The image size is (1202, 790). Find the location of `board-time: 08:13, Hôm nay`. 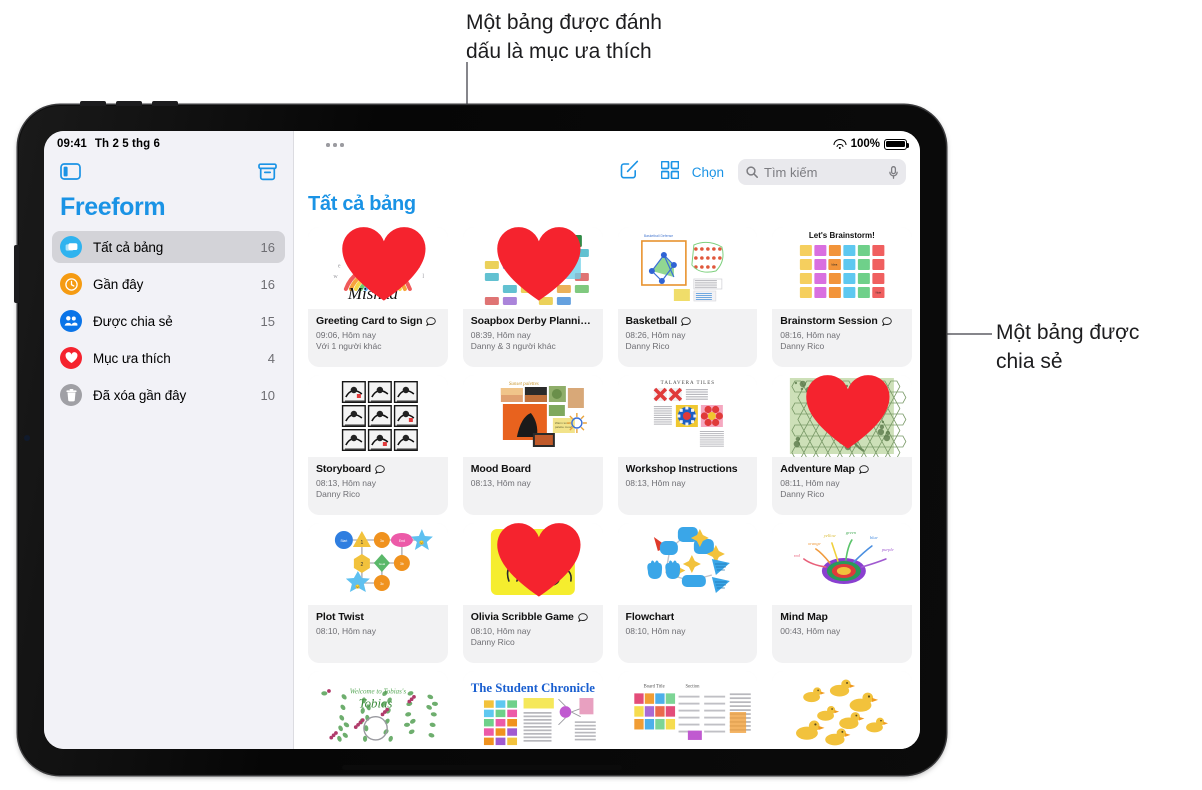

board-time: 08:13, Hôm nay is located at coordinates (500, 482).